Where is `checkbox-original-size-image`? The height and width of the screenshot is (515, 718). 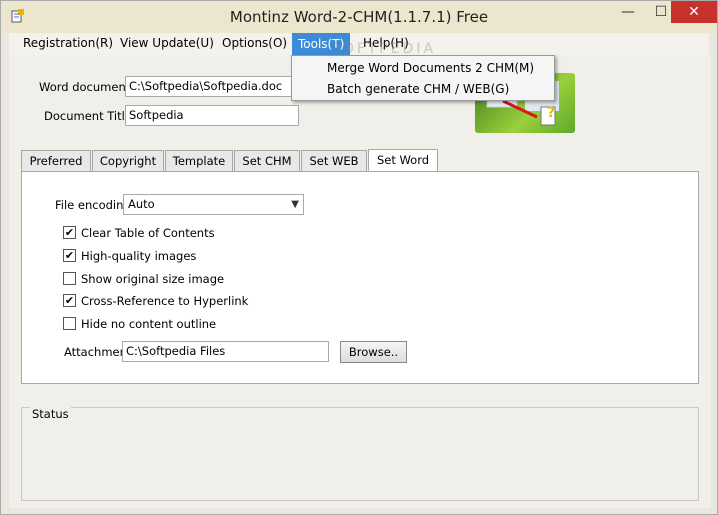
checkbox-original-size-image is located at coordinates (69, 278).